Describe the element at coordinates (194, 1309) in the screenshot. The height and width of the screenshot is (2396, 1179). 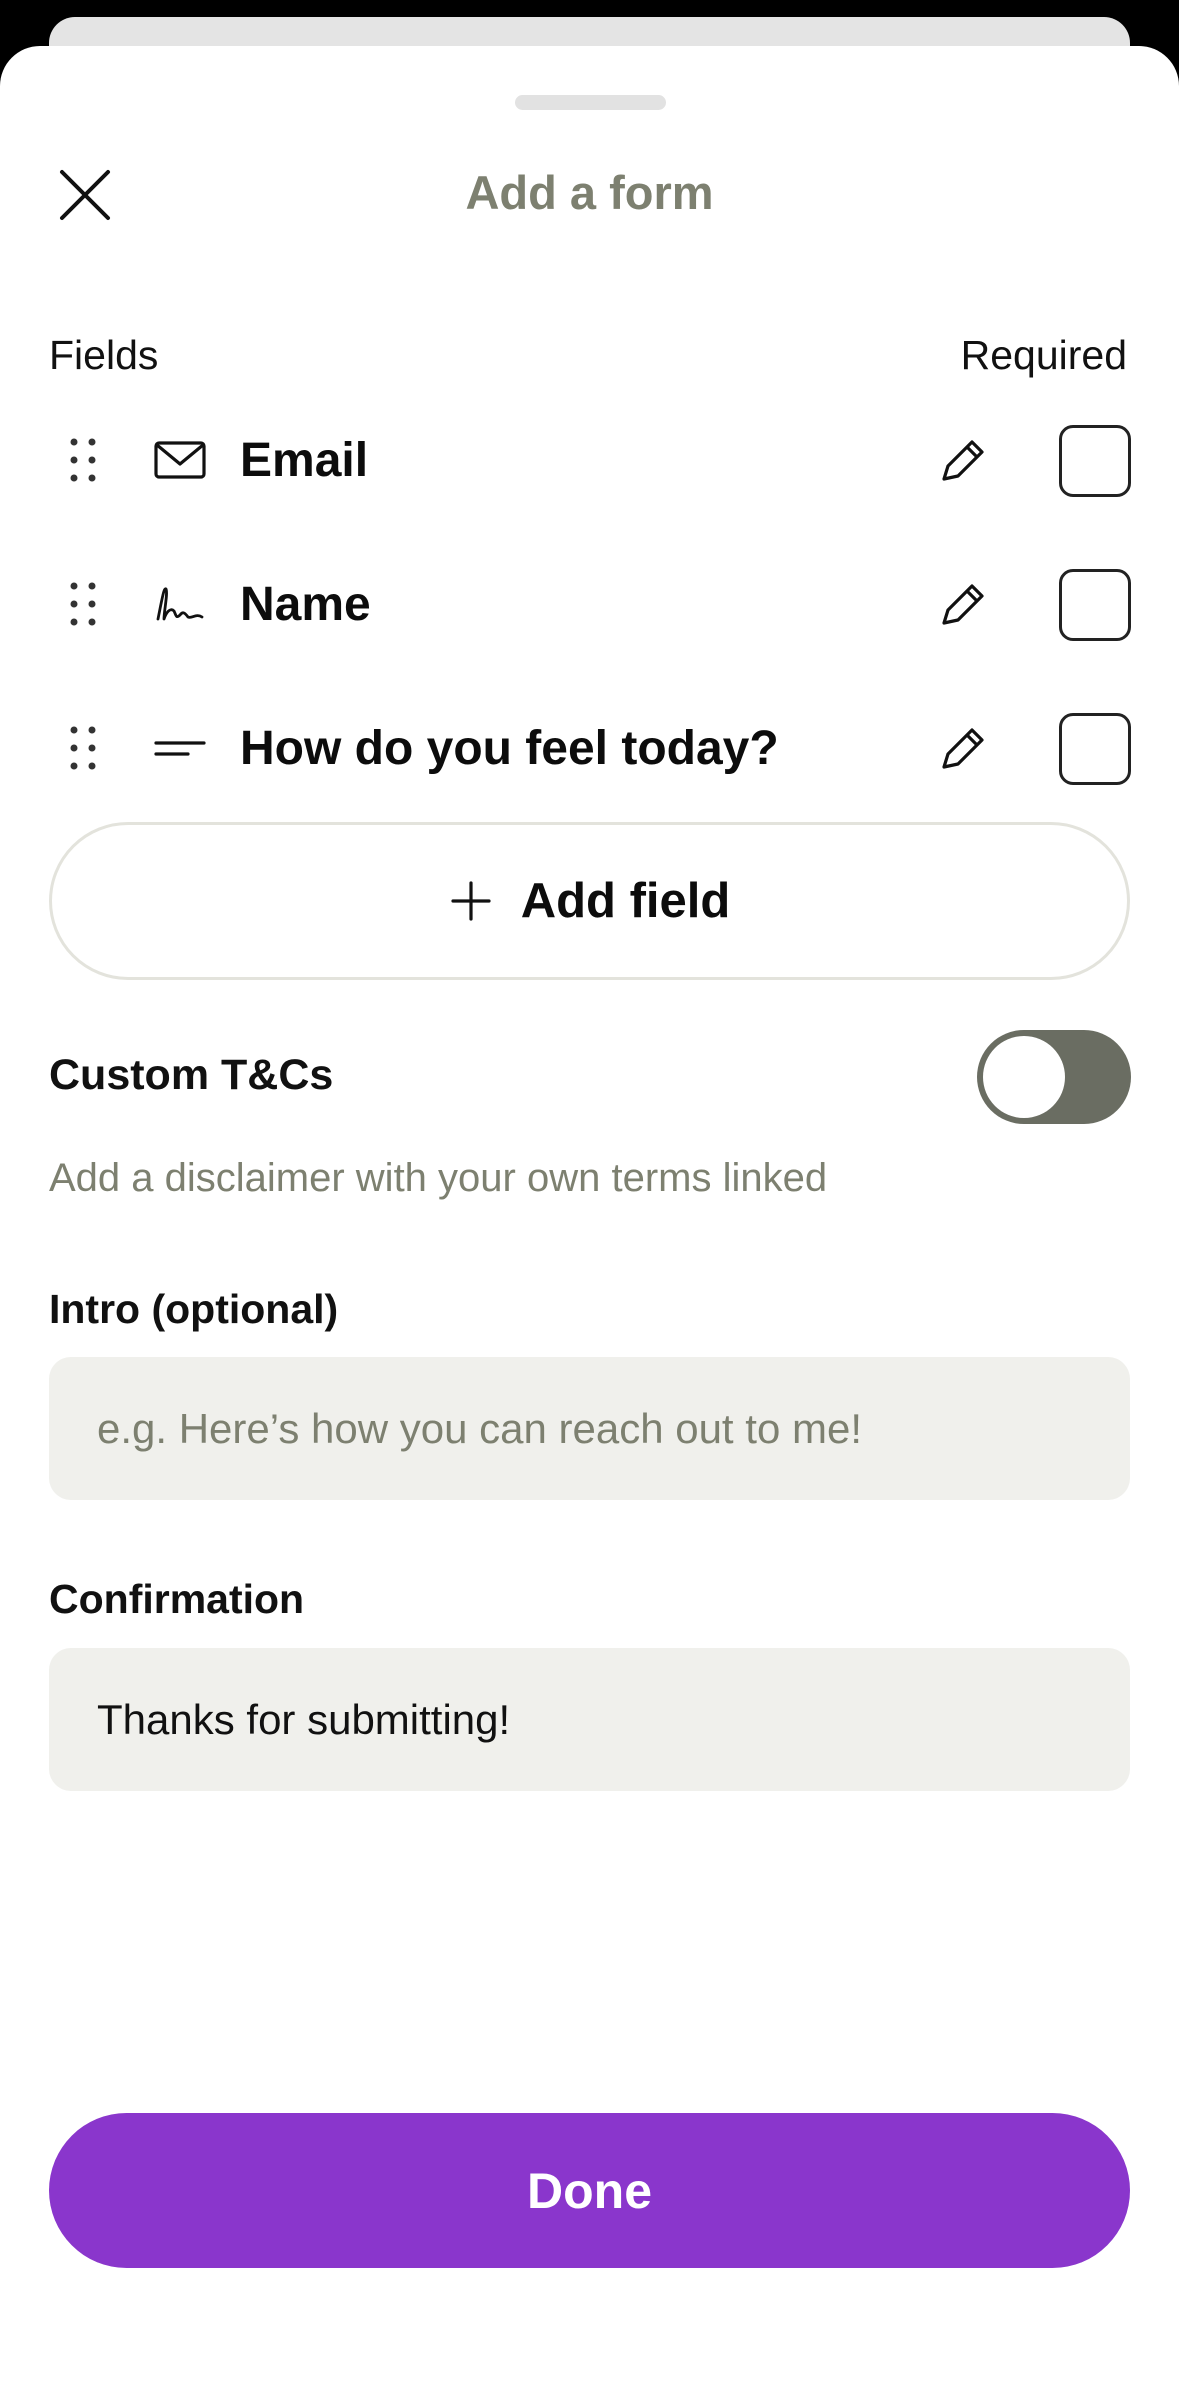
I see `intro-label: Intro (optional)` at that location.